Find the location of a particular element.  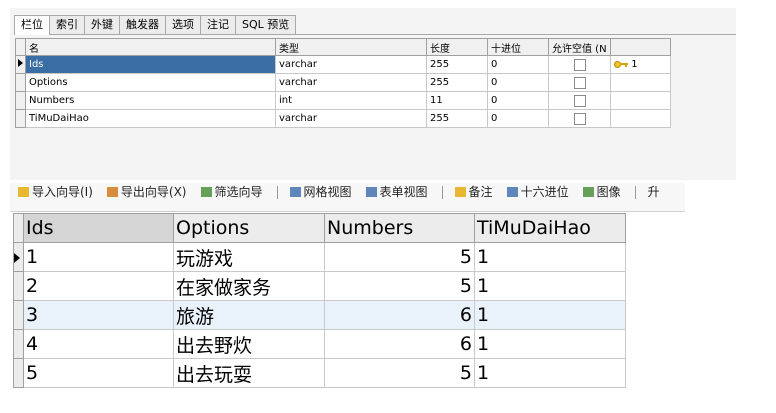

image-icon is located at coordinates (588, 192).